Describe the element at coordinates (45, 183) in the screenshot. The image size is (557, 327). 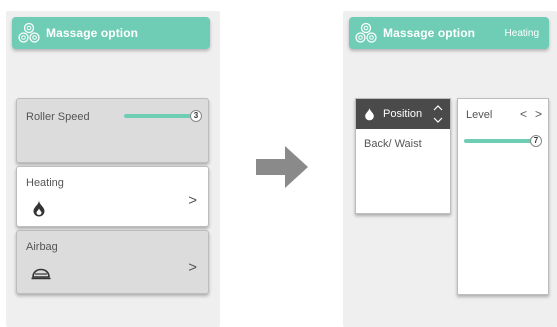
I see `heating-label: Heating` at that location.